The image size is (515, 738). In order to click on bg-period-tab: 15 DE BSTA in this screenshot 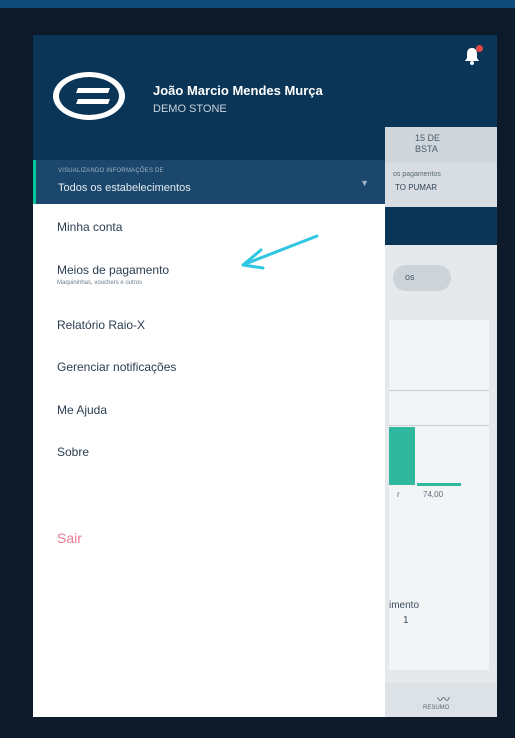, I will do `click(441, 145)`.